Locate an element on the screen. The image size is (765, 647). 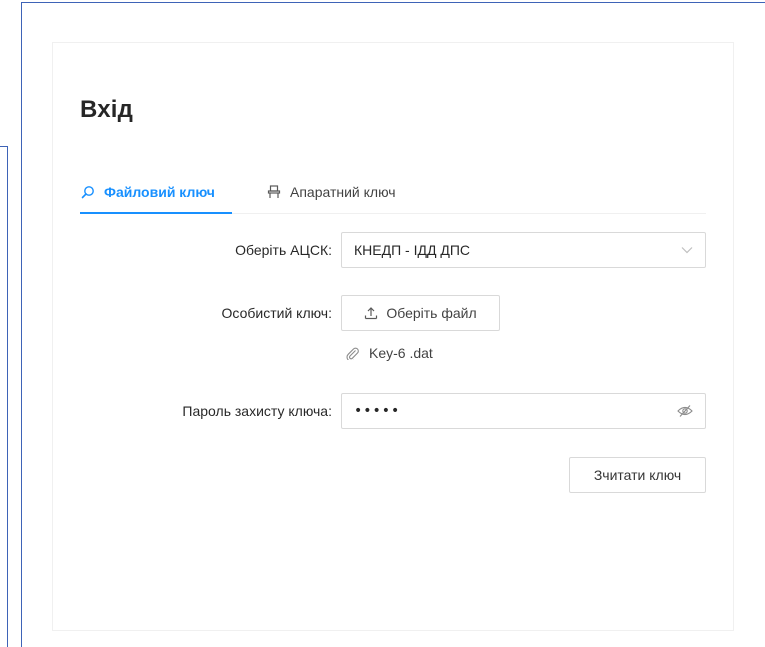
left-frame is located at coordinates (4, 396).